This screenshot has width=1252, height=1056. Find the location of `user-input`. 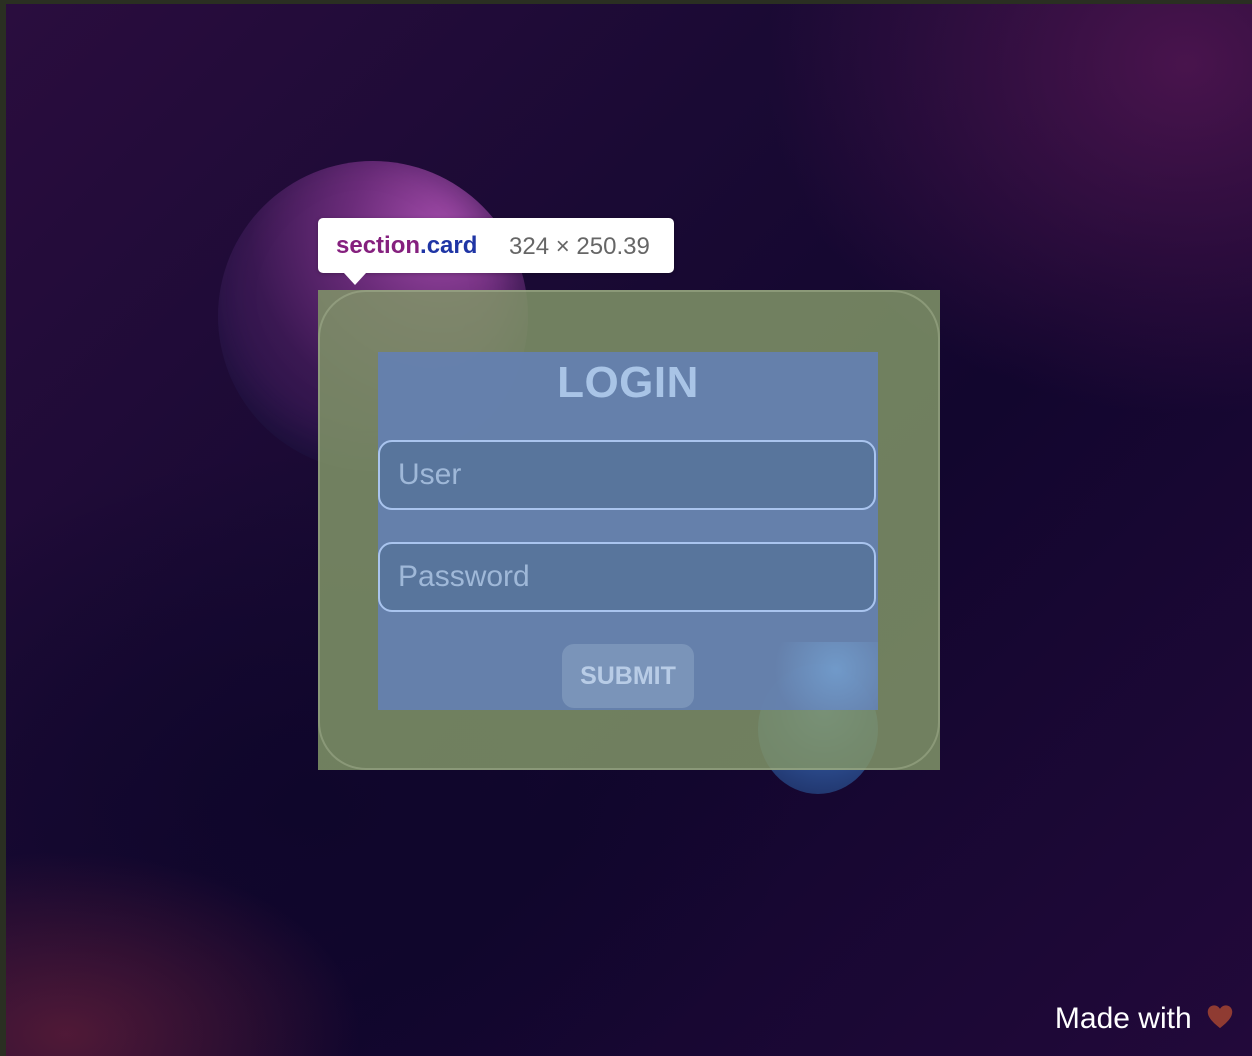

user-input is located at coordinates (627, 475).